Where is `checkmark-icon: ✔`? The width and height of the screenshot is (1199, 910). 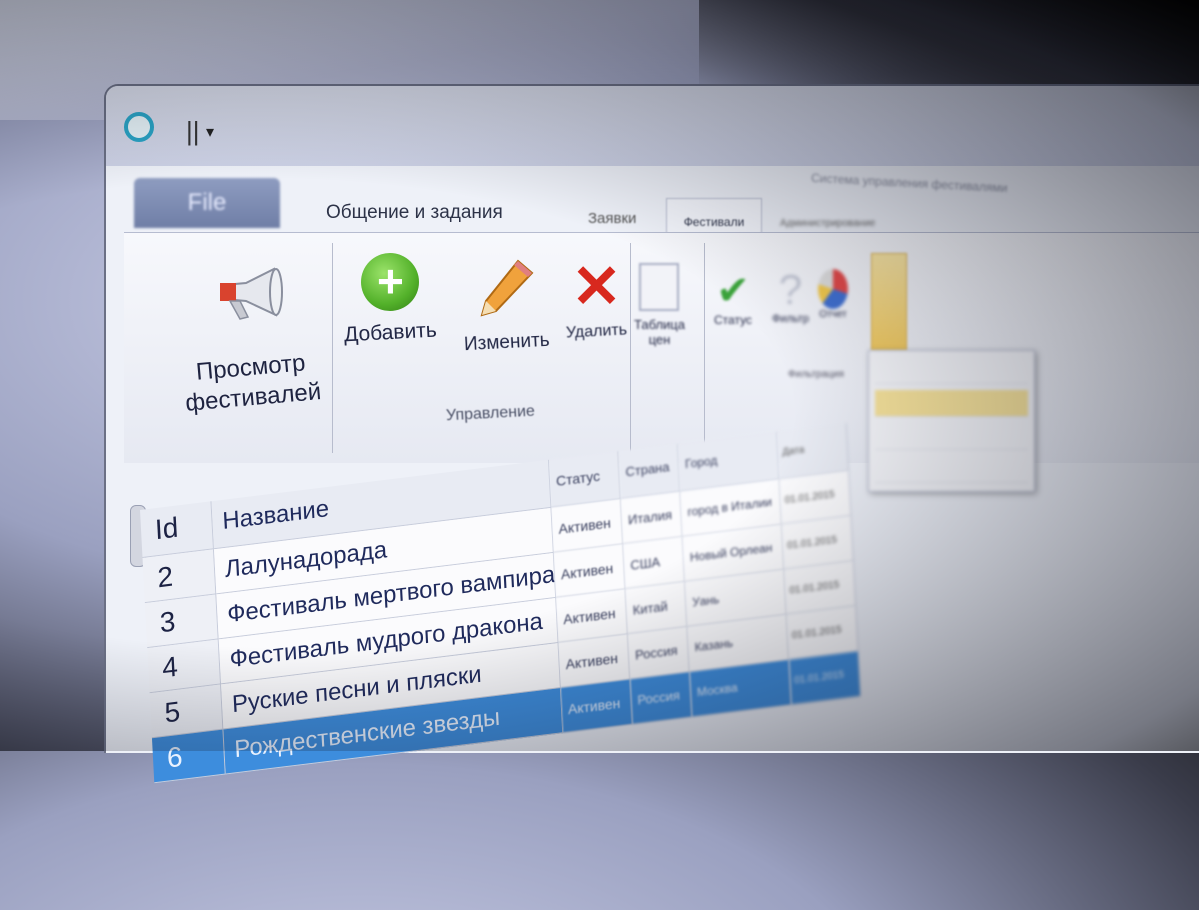 checkmark-icon: ✔ is located at coordinates (733, 291).